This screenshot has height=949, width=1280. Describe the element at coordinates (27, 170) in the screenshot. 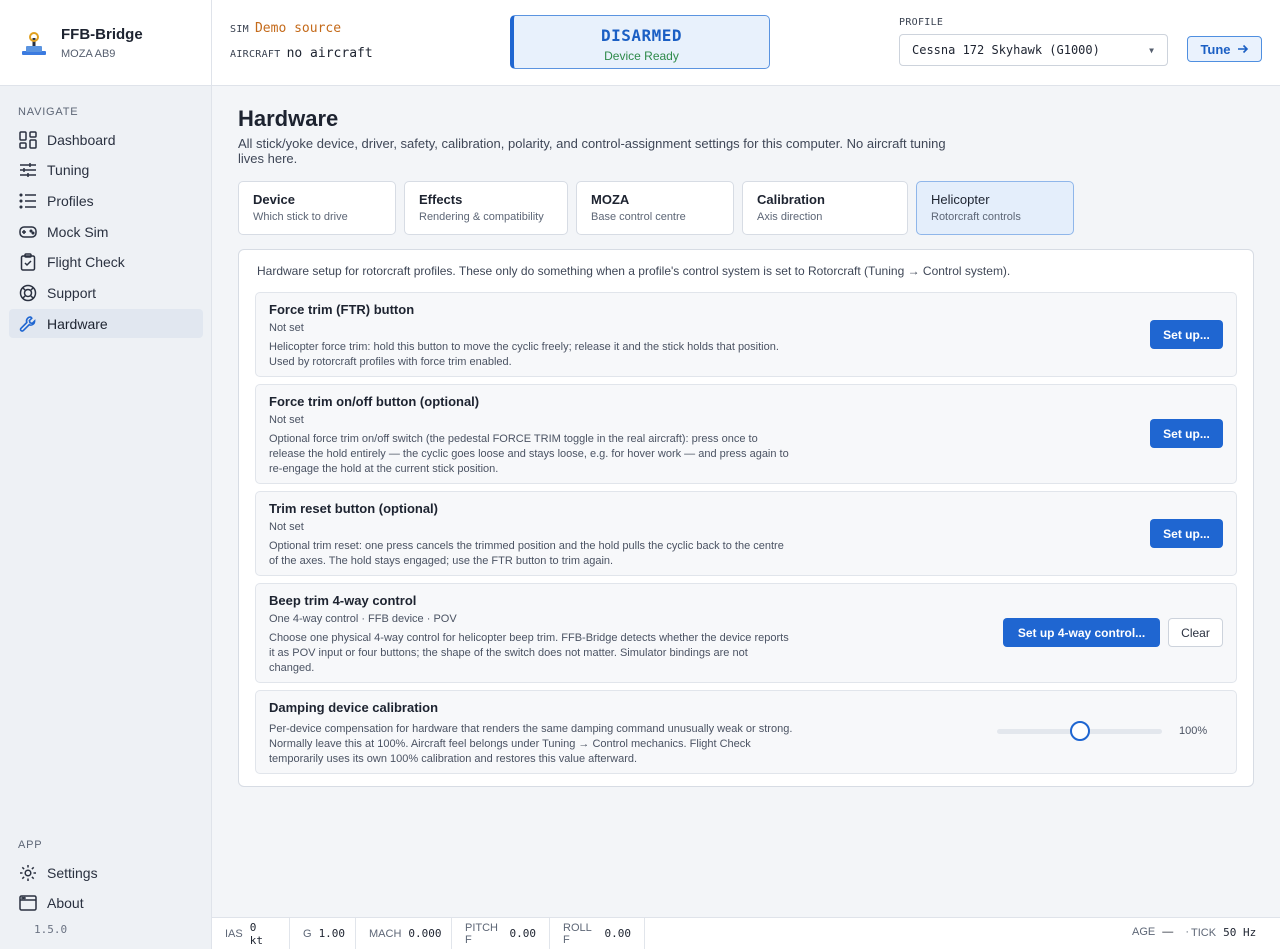

I see `sliders-icon` at that location.